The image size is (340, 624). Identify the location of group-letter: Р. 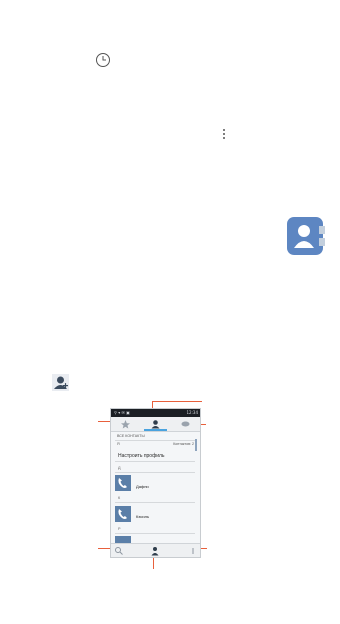
(119, 529).